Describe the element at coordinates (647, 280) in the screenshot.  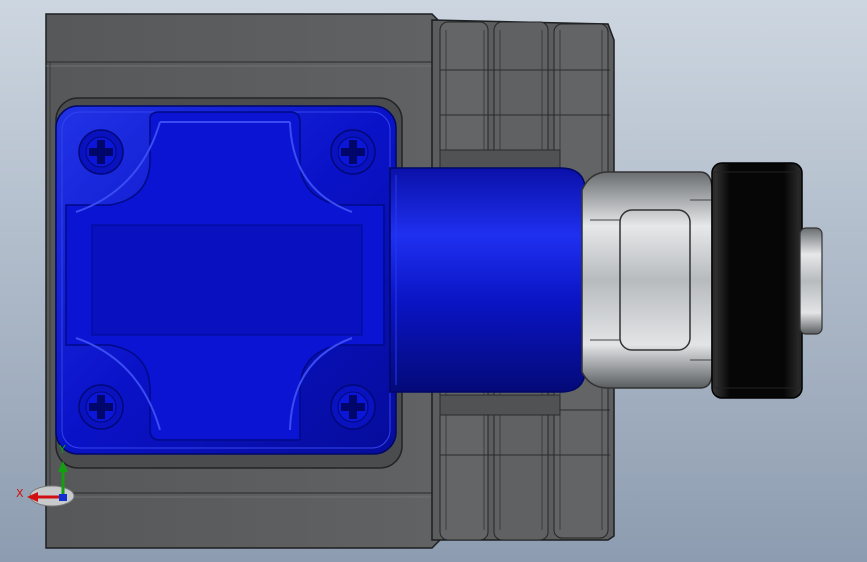
I see `hex-nut` at that location.